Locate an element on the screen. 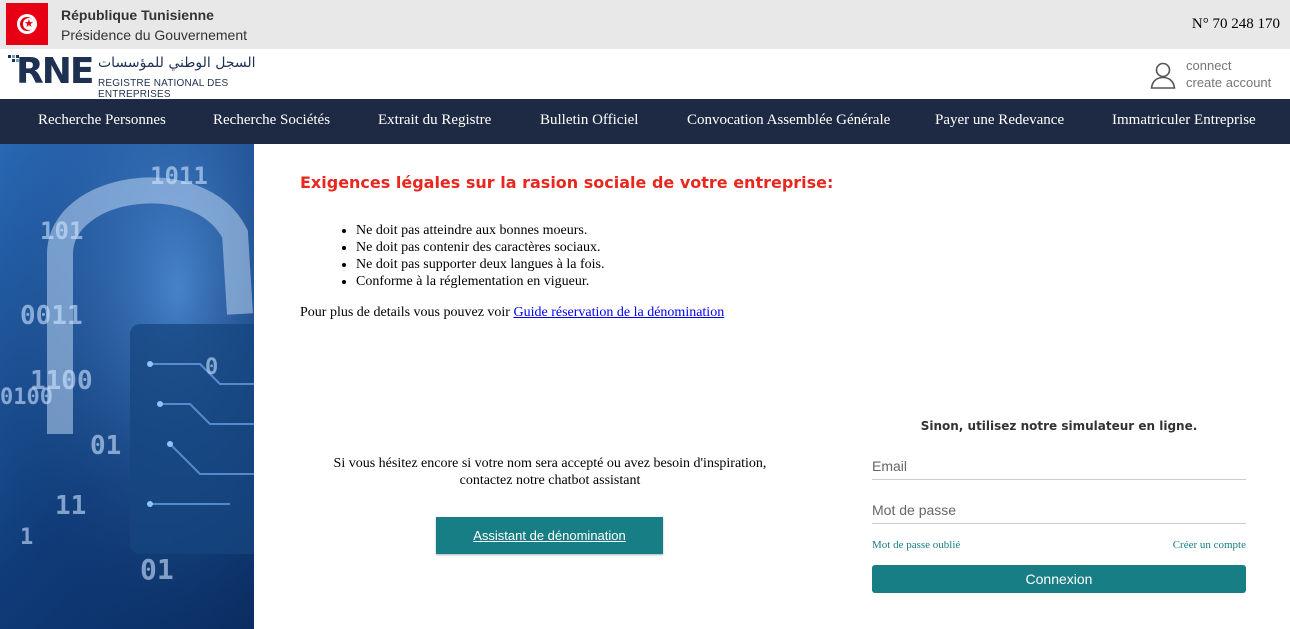 The image size is (1290, 629). create-account-link: create account is located at coordinates (1228, 82).